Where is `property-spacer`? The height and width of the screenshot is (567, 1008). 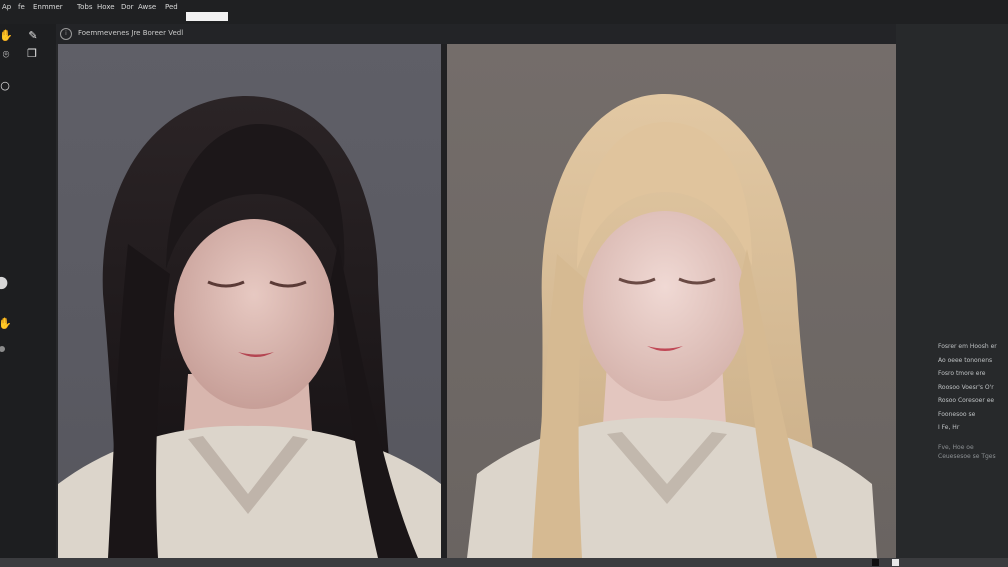 property-spacer is located at coordinates (973, 439).